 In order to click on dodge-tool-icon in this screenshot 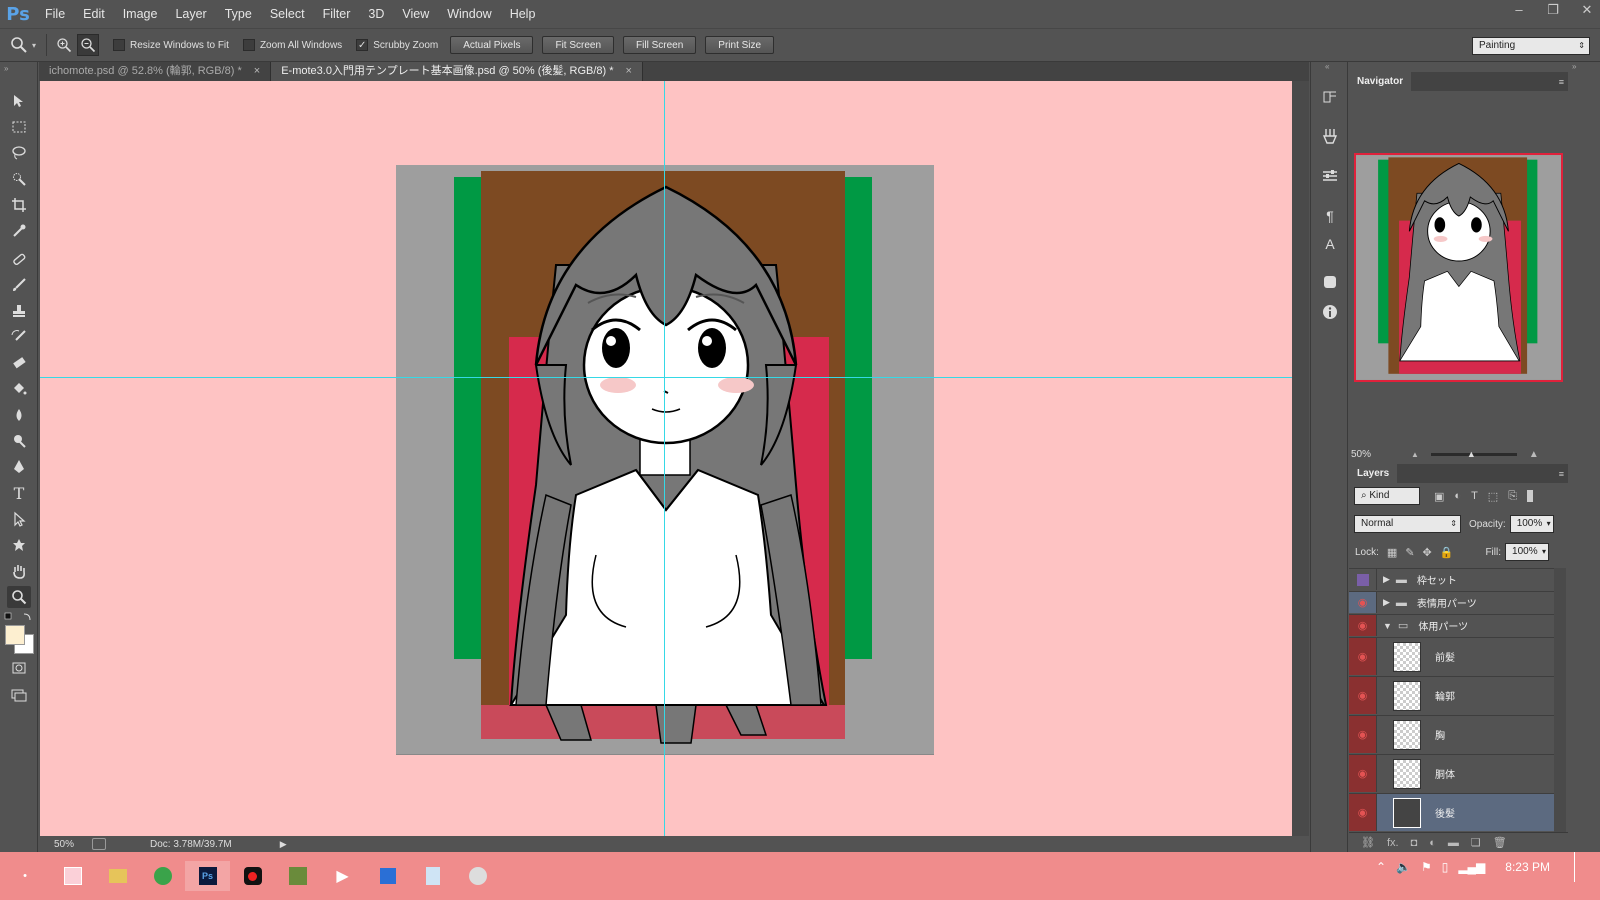, I will do `click(19, 441)`.